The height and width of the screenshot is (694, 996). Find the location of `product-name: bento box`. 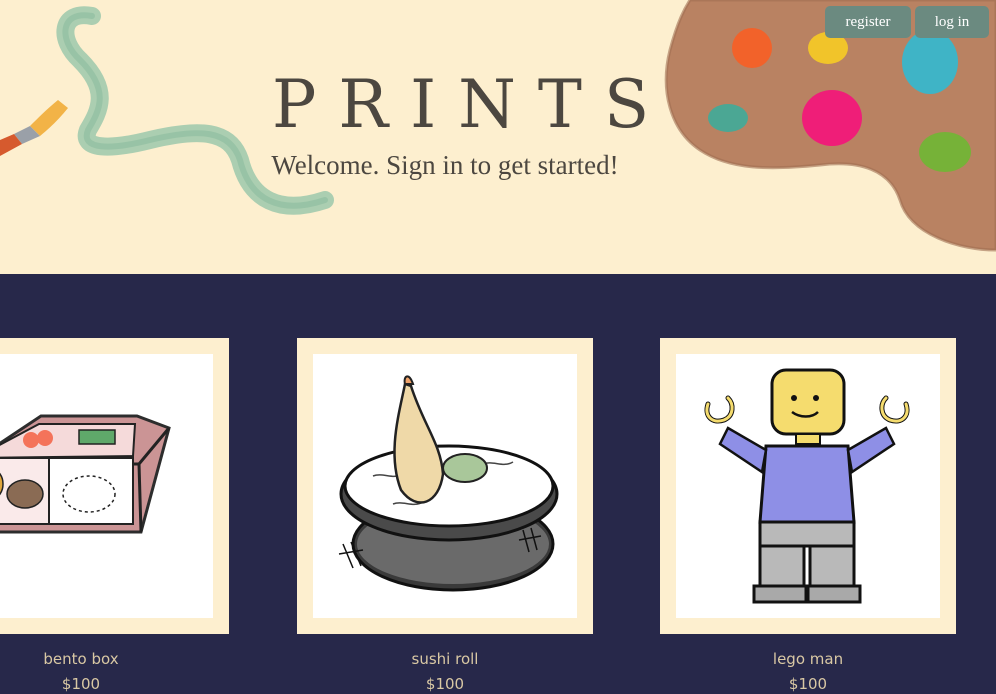

product-name: bento box is located at coordinates (114, 659).